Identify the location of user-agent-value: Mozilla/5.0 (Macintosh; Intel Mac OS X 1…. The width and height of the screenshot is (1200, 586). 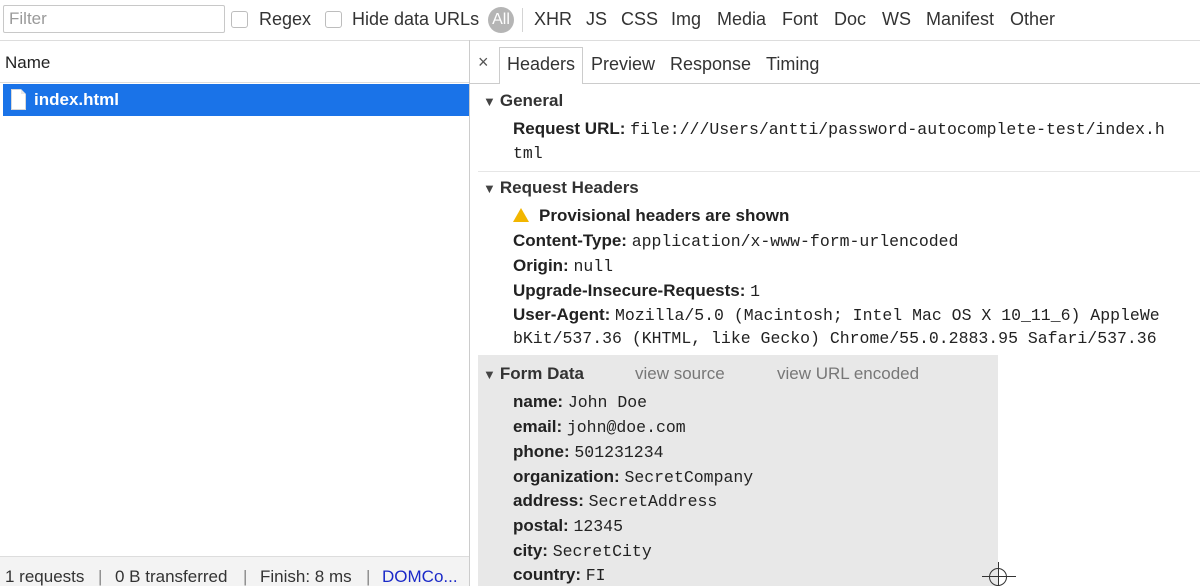
(887, 315).